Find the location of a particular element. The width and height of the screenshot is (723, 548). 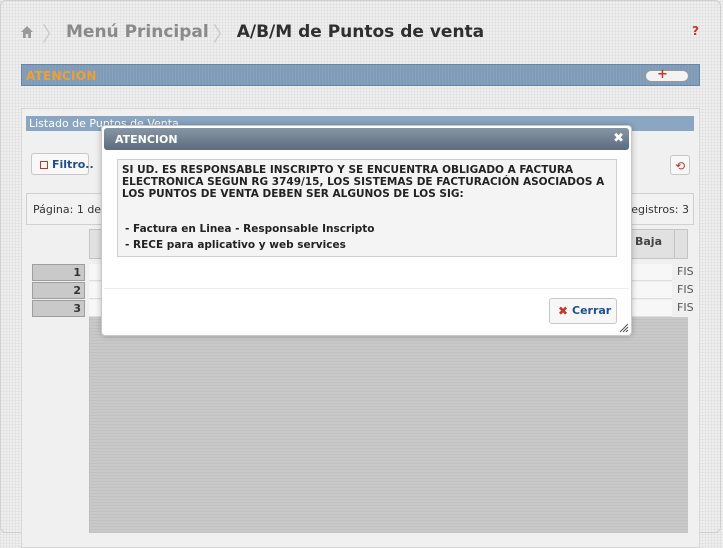

dialog-title: ATENCION is located at coordinates (146, 139).